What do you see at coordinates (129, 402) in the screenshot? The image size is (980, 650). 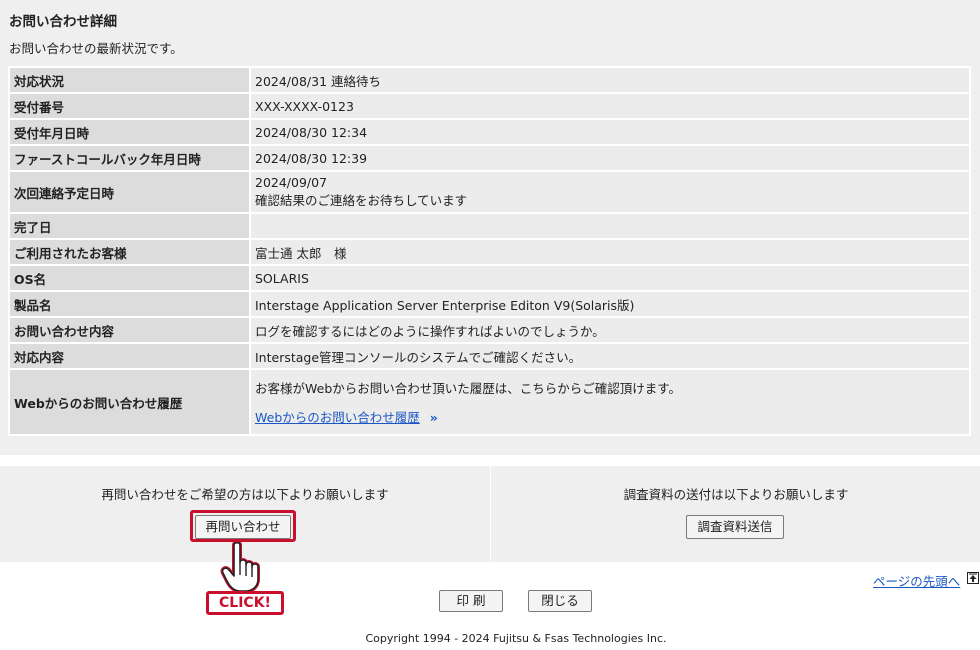 I see `row-label: Webからのお問い合わせ履歴` at bounding box center [129, 402].